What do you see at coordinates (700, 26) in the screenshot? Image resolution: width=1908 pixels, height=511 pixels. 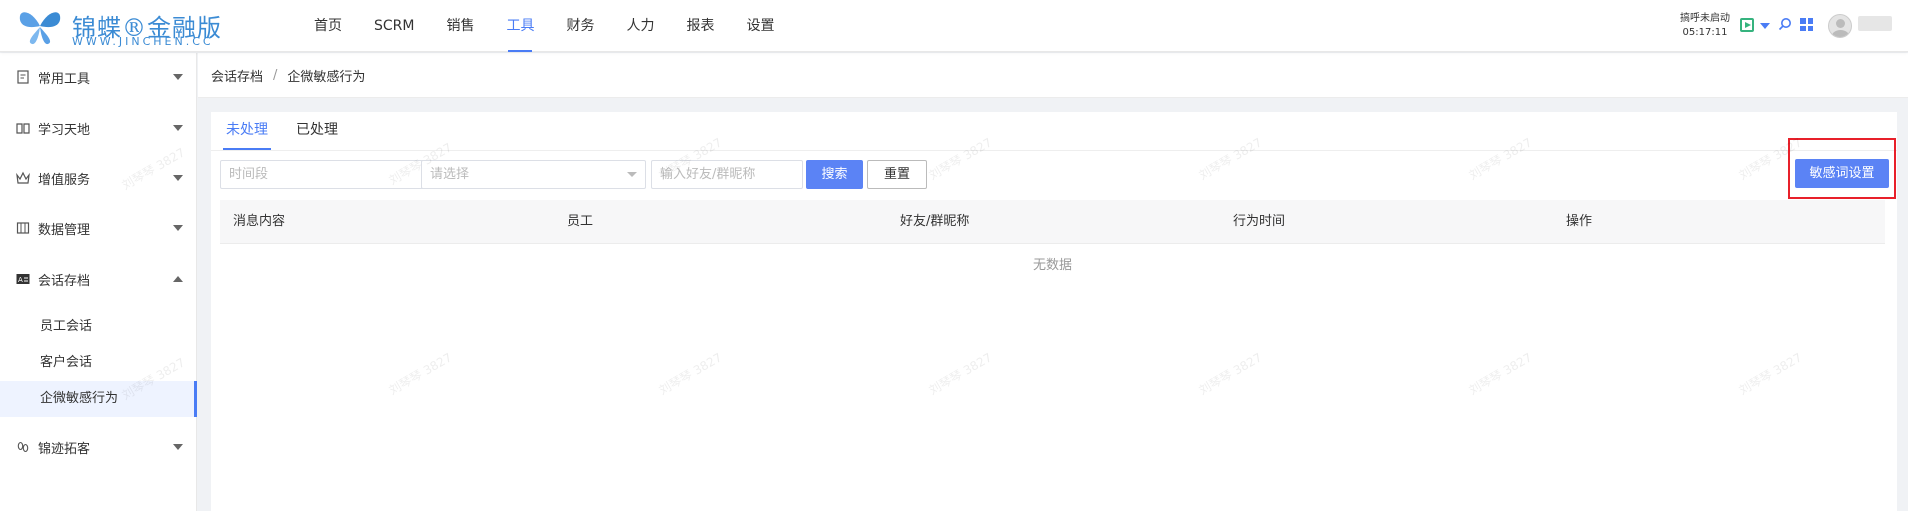 I see `nav-reports: 报表` at bounding box center [700, 26].